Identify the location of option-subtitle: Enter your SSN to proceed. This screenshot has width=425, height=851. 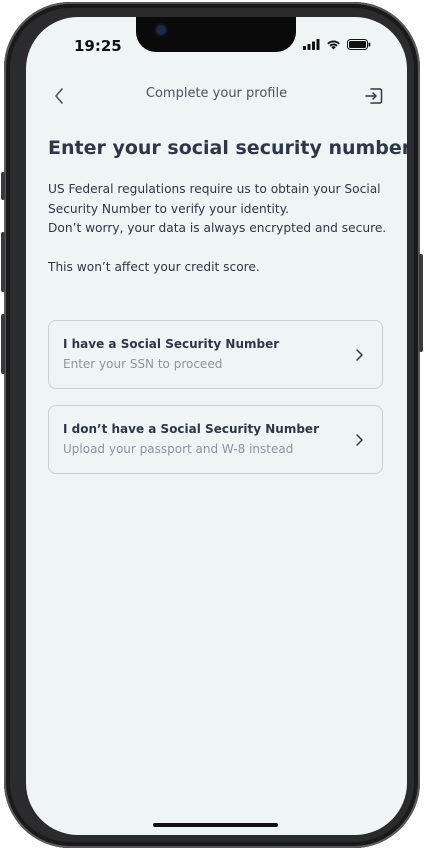
(143, 364).